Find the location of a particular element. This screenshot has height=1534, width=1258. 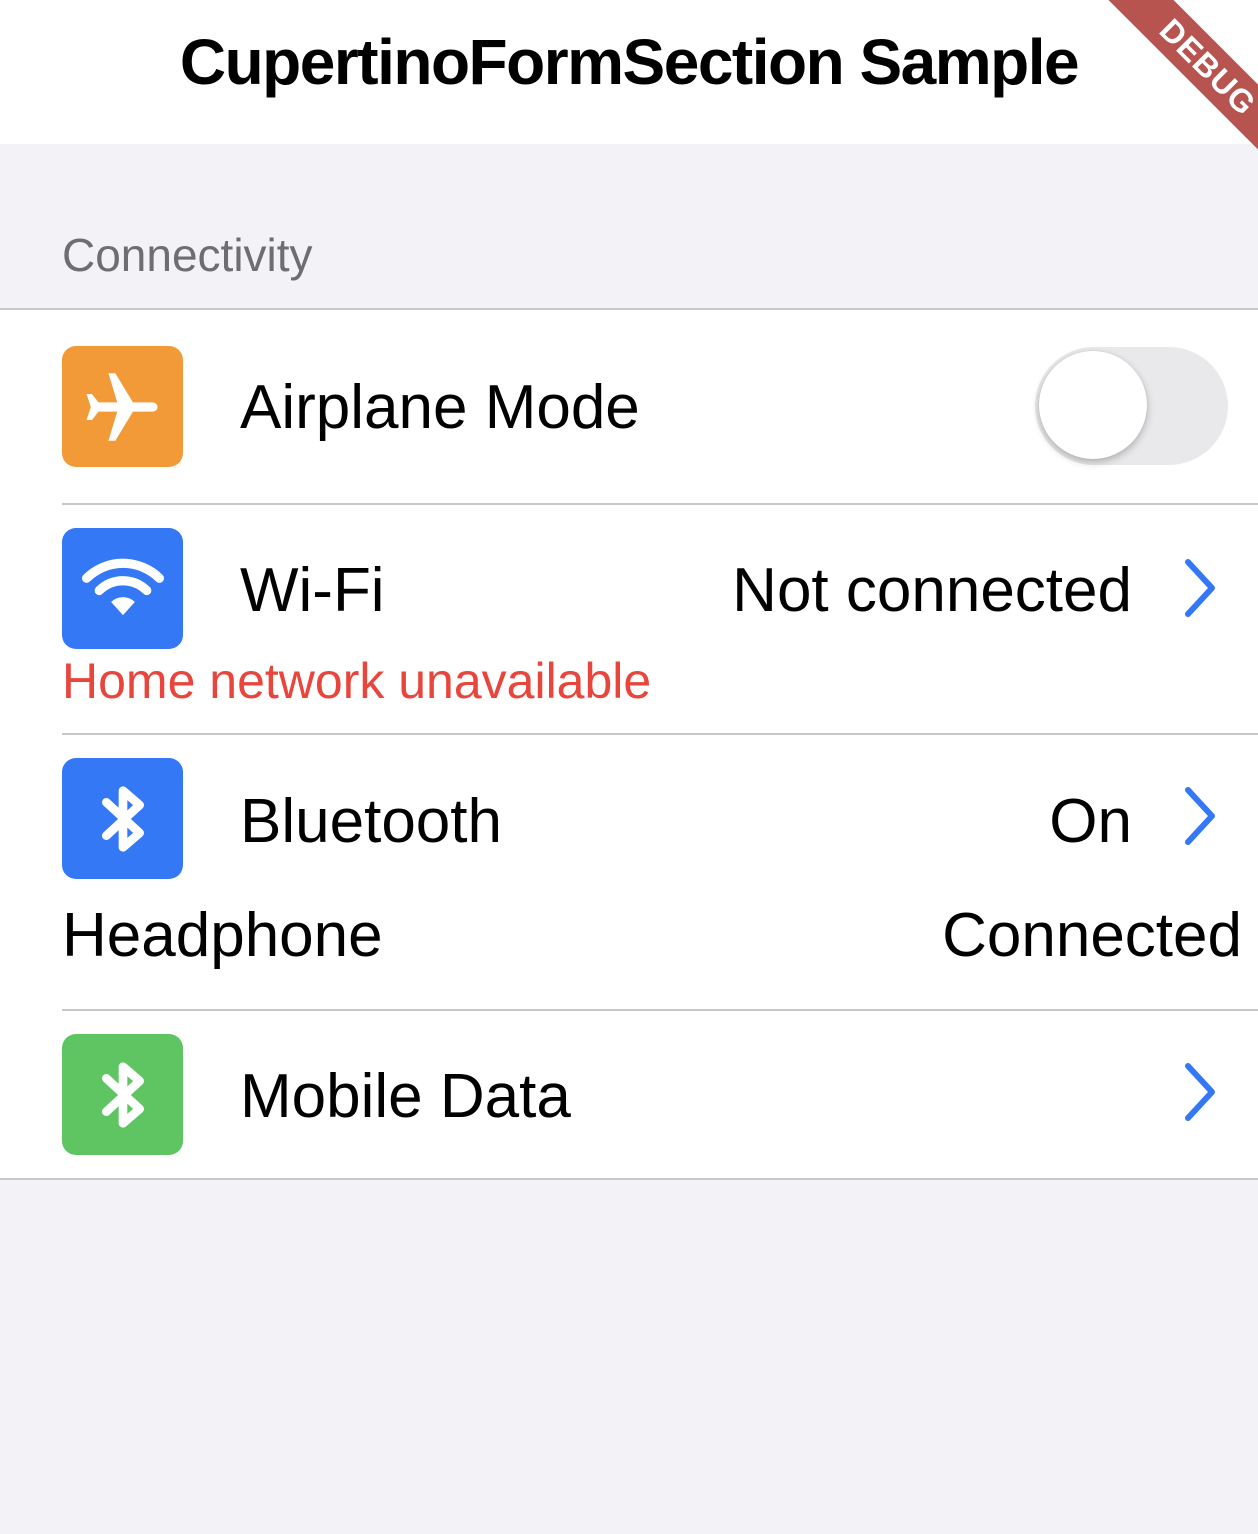

row-label-bluetooth: Bluetooth is located at coordinates (371, 821).